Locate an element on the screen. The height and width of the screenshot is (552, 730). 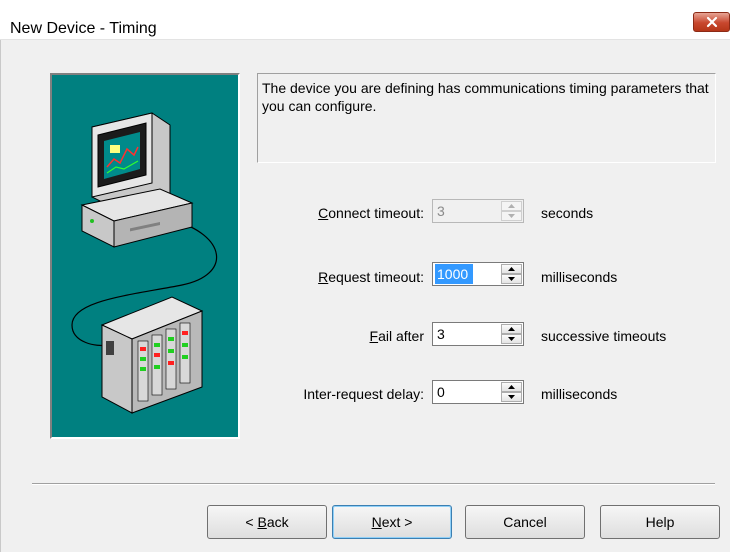
fail-after-down-button is located at coordinates (511, 339).